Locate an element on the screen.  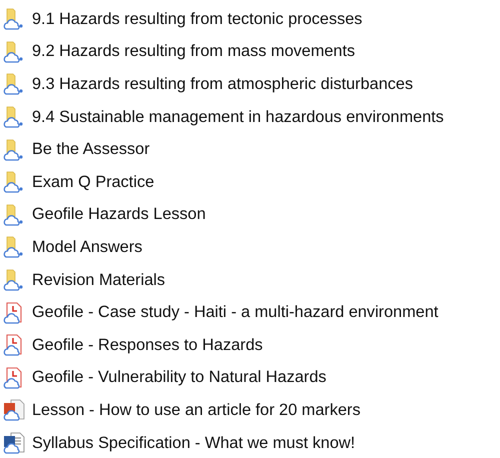
file-name: 9.3 Hazards resulting from atmospheric disturbances is located at coordinates (222, 84).